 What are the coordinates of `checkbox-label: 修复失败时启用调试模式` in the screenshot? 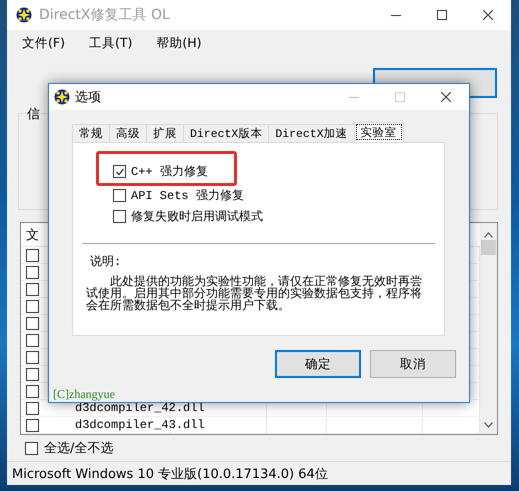 It's located at (197, 217).